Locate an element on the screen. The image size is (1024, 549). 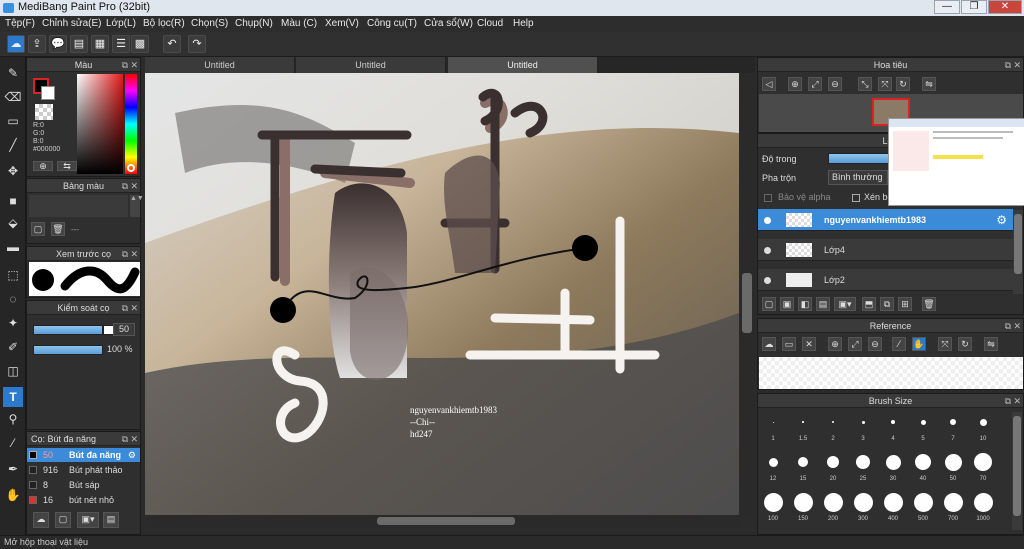
zoom-out-icon: ⊖ is located at coordinates (875, 344).